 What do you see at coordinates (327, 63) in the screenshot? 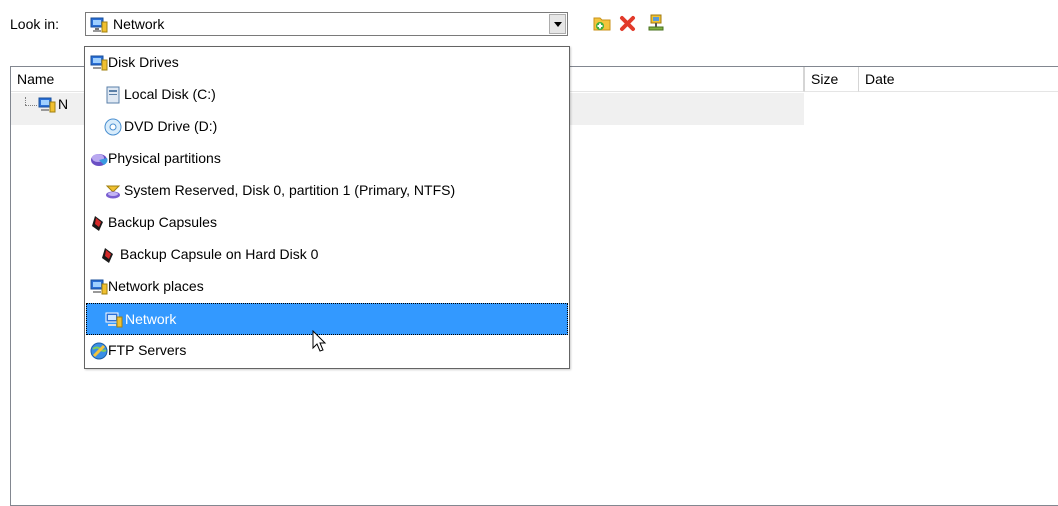
I see `dropdown-item-disk-drives: Disk Drives` at bounding box center [327, 63].